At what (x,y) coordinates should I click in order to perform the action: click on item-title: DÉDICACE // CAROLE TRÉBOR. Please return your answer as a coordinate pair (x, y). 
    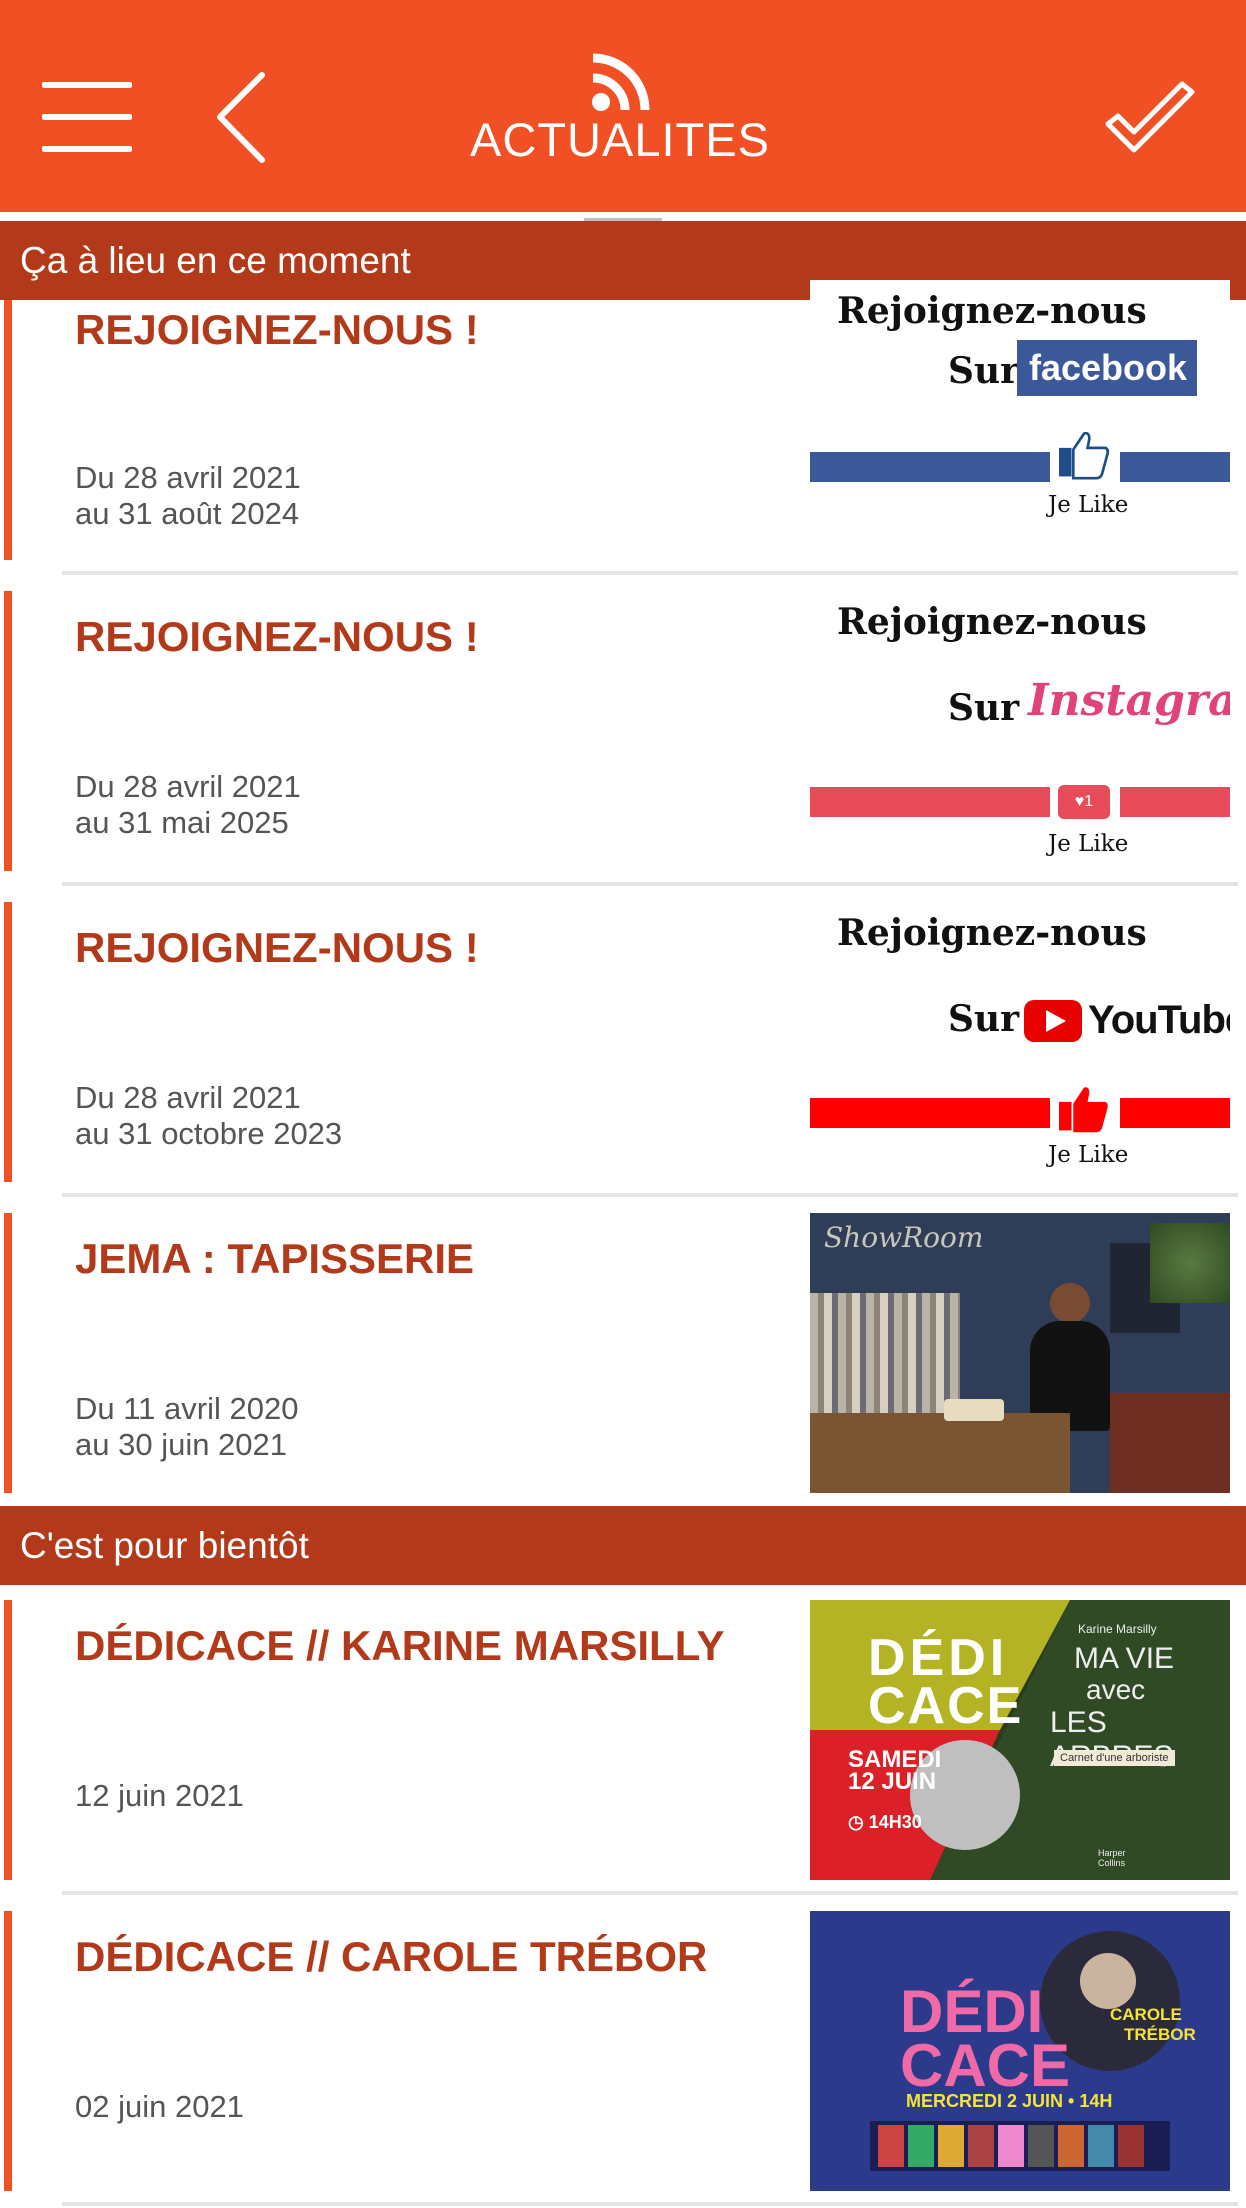
    Looking at the image, I should click on (391, 1956).